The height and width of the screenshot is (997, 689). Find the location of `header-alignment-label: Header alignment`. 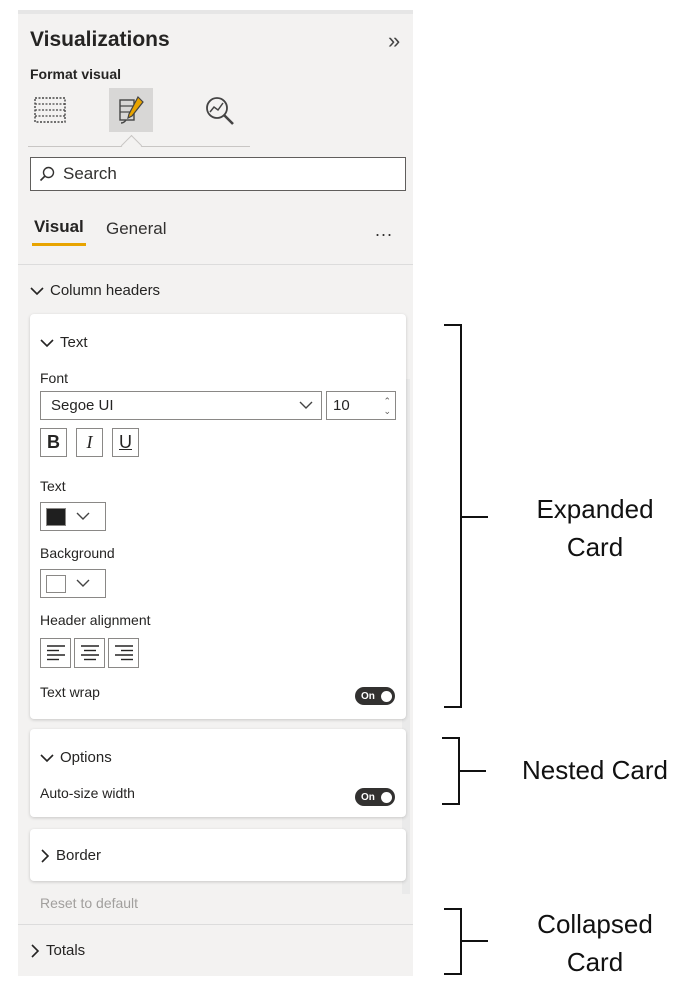

header-alignment-label: Header alignment is located at coordinates (95, 620).